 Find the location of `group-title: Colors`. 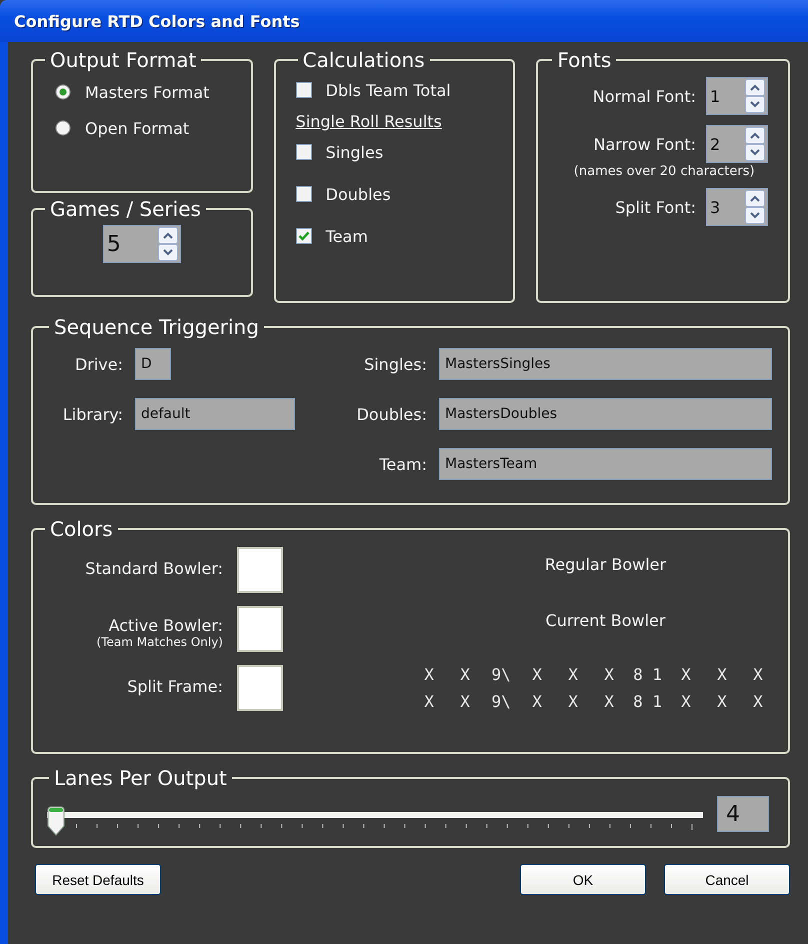

group-title: Colors is located at coordinates (81, 529).